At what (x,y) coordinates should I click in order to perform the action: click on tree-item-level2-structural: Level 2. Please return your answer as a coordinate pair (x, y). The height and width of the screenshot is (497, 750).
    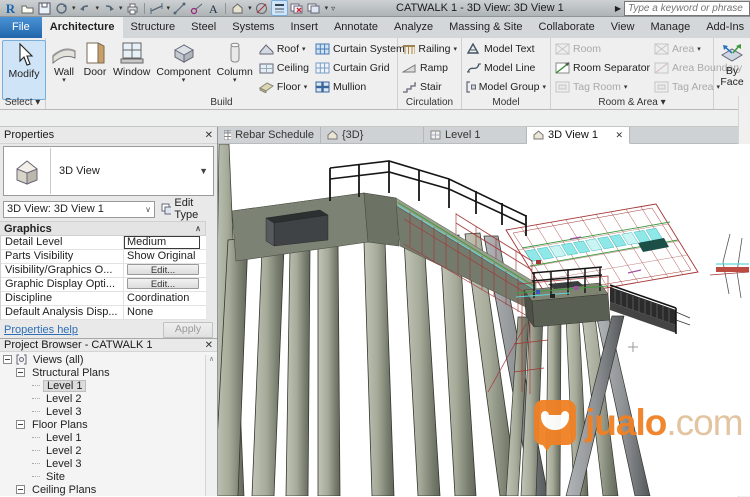
    Looking at the image, I should click on (108, 398).